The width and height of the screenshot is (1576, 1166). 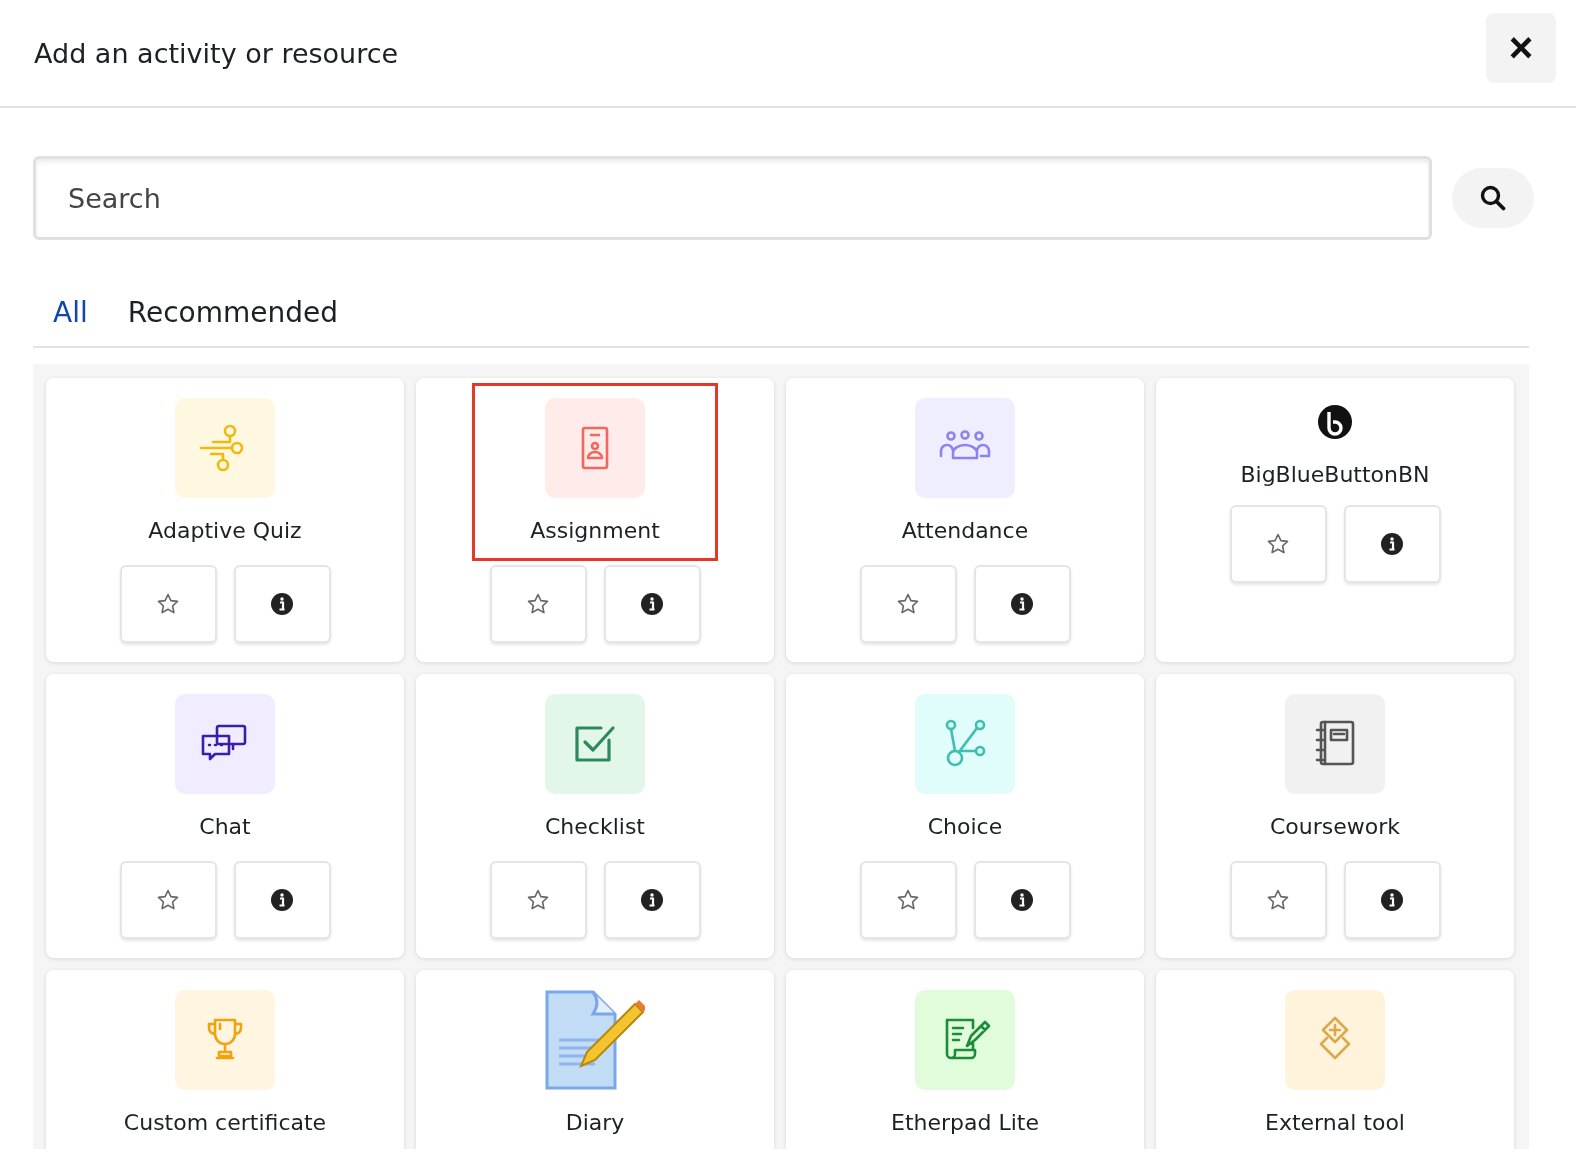 What do you see at coordinates (595, 530) in the screenshot?
I see `activity-name: Assignment` at bounding box center [595, 530].